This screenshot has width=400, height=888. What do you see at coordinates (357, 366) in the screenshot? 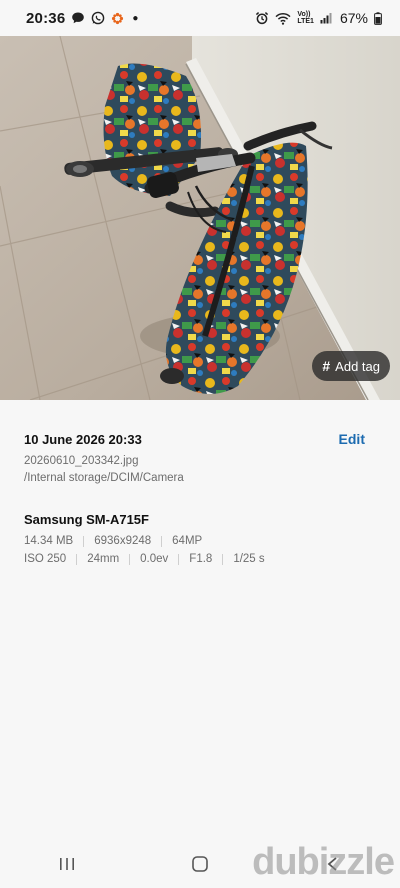
I see `add-tag-label: Add tag` at bounding box center [357, 366].